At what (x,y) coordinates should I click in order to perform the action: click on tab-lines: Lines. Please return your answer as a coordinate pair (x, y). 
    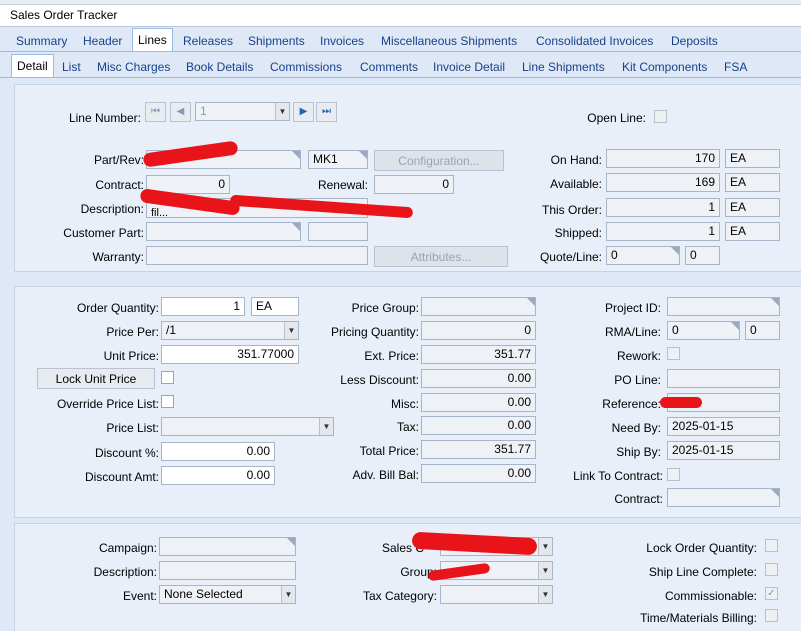
    Looking at the image, I should click on (152, 40).